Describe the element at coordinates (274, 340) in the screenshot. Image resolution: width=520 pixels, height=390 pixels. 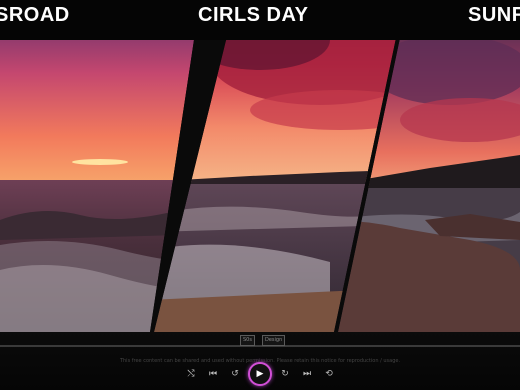
I see `timeline-marker-2: Design` at that location.